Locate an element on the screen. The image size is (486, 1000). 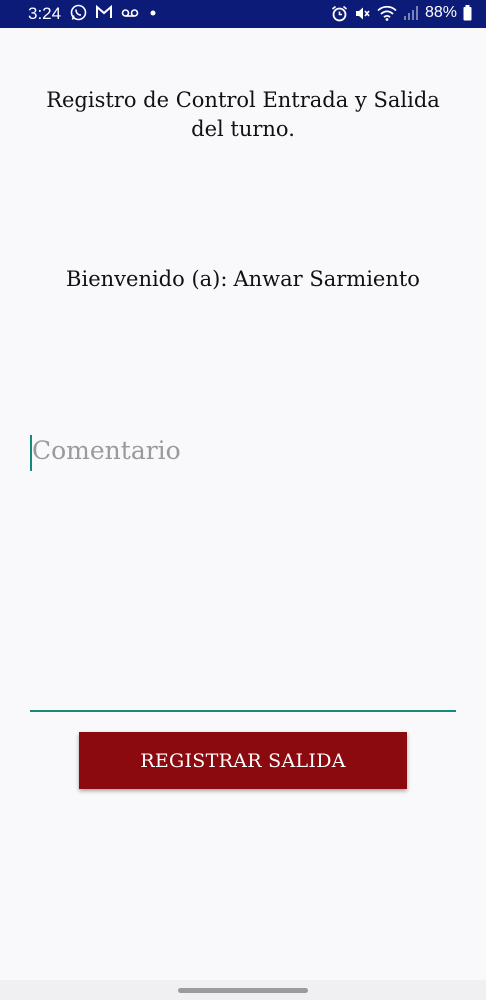
wifi-icon is located at coordinates (387, 13).